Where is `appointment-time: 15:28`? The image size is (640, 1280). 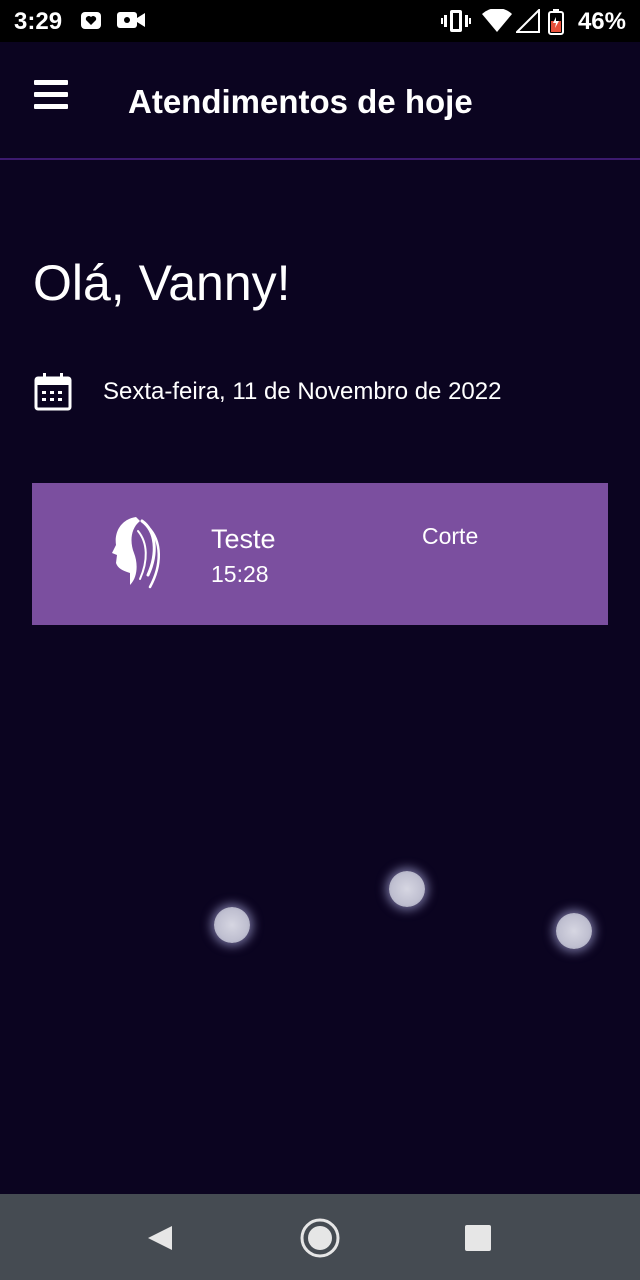
appointment-time: 15:28 is located at coordinates (240, 574).